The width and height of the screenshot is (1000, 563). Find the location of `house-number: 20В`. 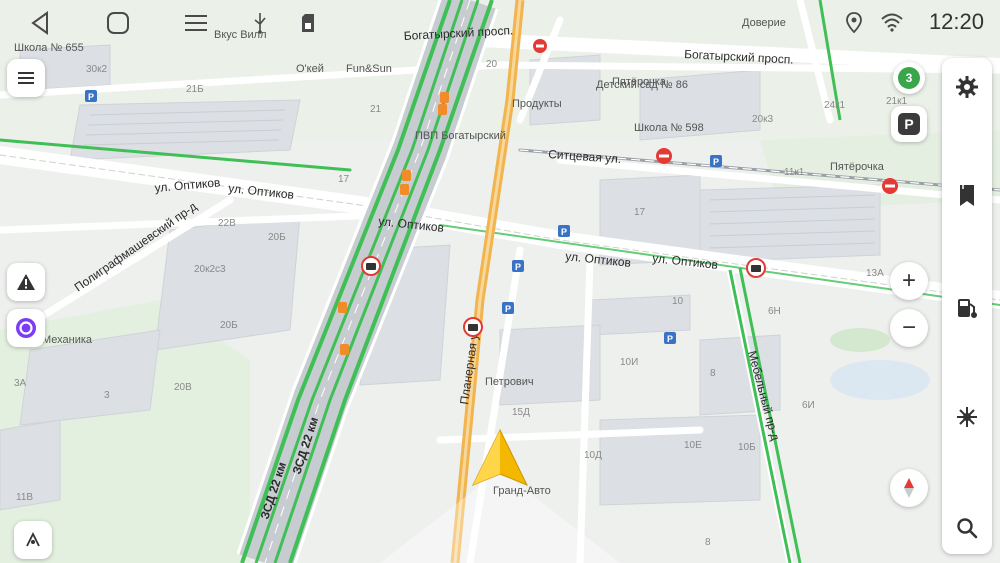

house-number: 20В is located at coordinates (183, 387).